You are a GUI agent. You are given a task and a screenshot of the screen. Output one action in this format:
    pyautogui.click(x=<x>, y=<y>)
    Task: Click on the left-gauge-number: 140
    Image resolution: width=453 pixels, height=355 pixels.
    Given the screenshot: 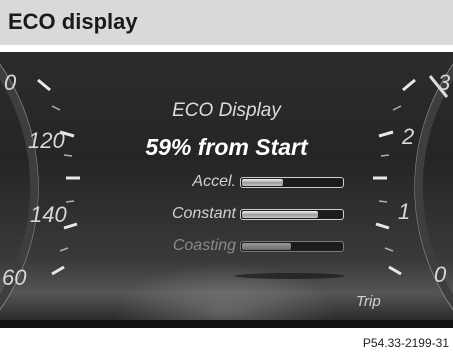 What is the action you would take?
    pyautogui.click(x=48, y=214)
    